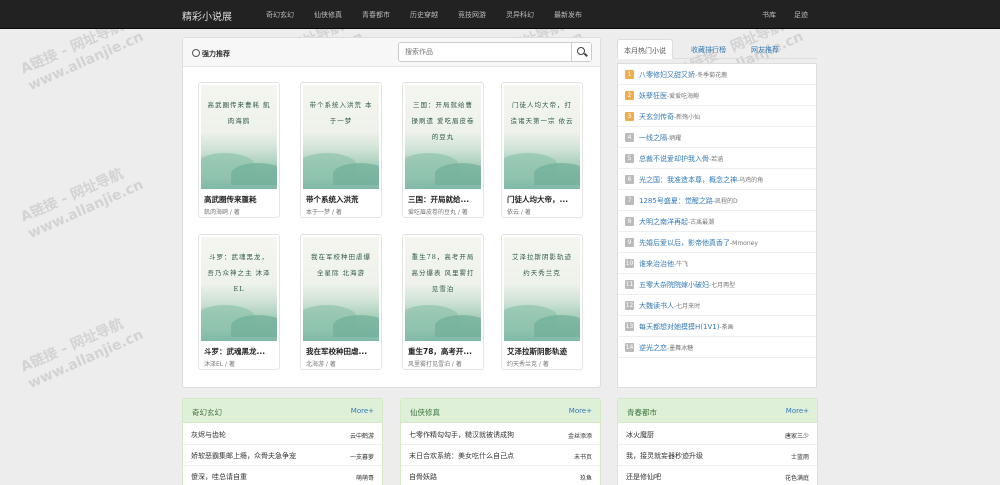 The height and width of the screenshot is (485, 1000). What do you see at coordinates (424, 15) in the screenshot?
I see `nav-link-history: 历史穿越` at bounding box center [424, 15].